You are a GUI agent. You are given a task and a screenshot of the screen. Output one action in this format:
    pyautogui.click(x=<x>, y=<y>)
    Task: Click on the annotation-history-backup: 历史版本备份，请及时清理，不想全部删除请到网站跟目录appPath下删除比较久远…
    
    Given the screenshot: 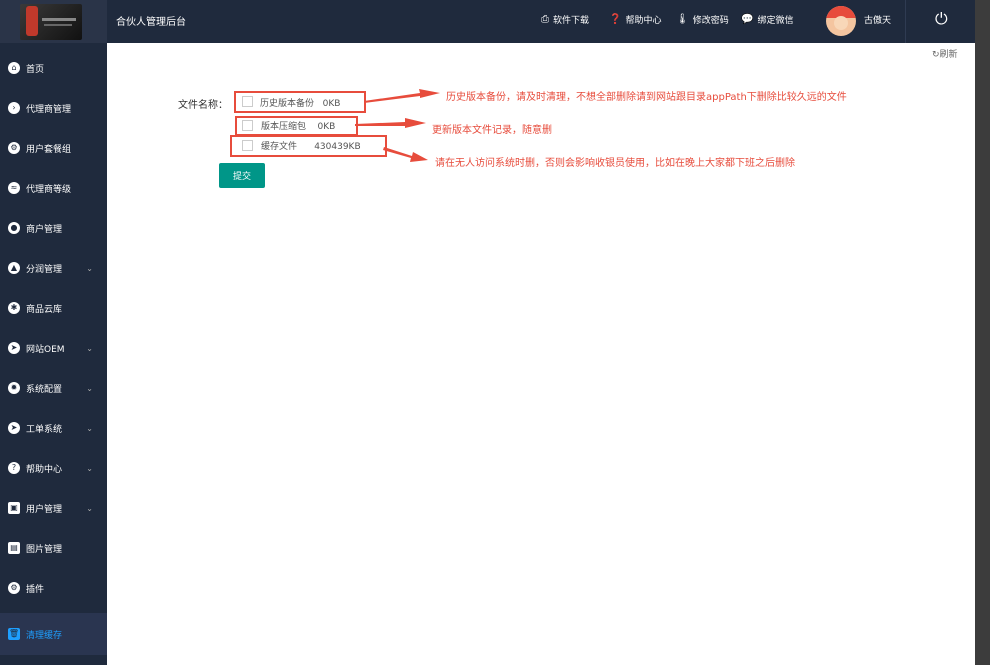 What is the action you would take?
    pyautogui.click(x=646, y=97)
    